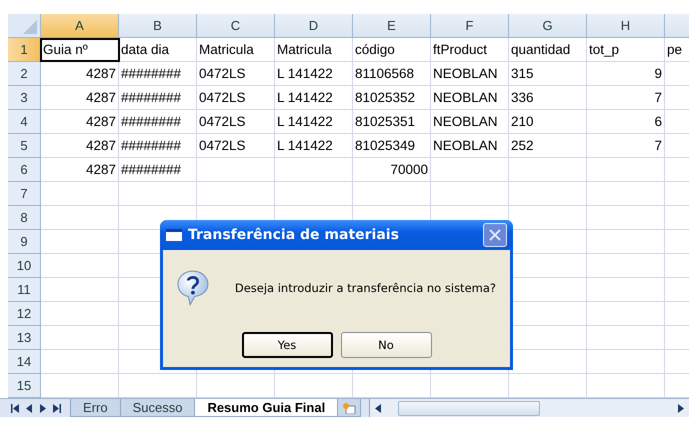  Describe the element at coordinates (287, 345) in the screenshot. I see `dialog-button: Yes` at that location.